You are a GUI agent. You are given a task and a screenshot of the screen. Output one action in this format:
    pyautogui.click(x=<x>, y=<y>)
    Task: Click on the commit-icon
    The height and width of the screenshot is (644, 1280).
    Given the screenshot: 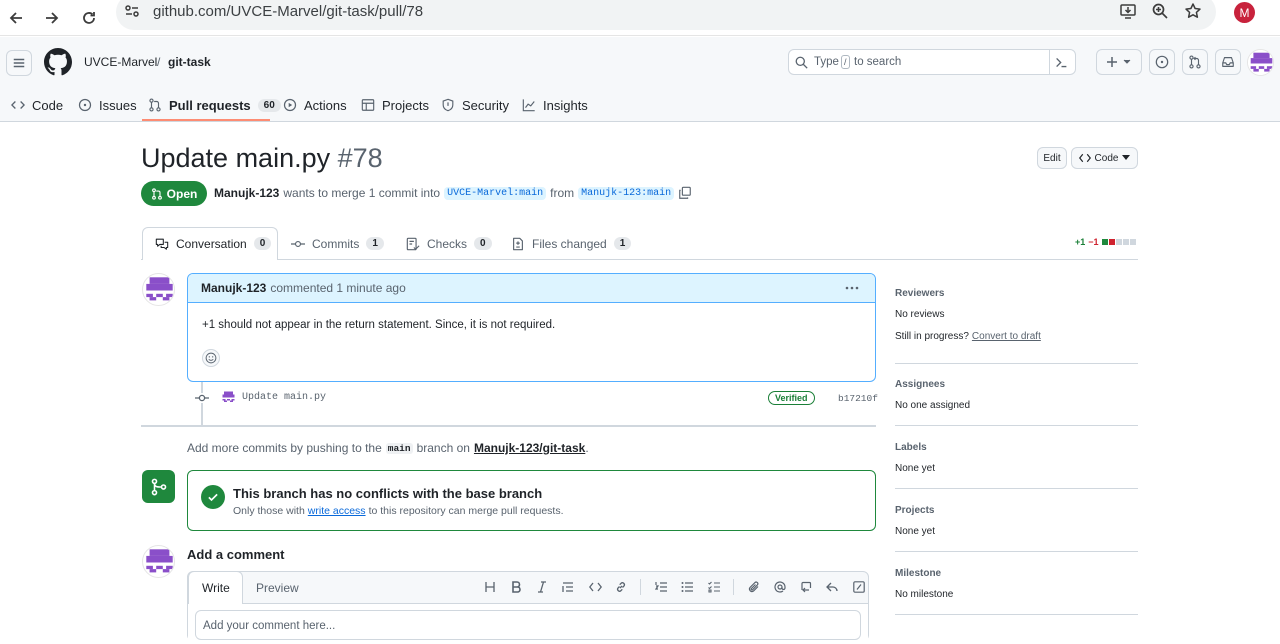 What is the action you would take?
    pyautogui.click(x=298, y=243)
    